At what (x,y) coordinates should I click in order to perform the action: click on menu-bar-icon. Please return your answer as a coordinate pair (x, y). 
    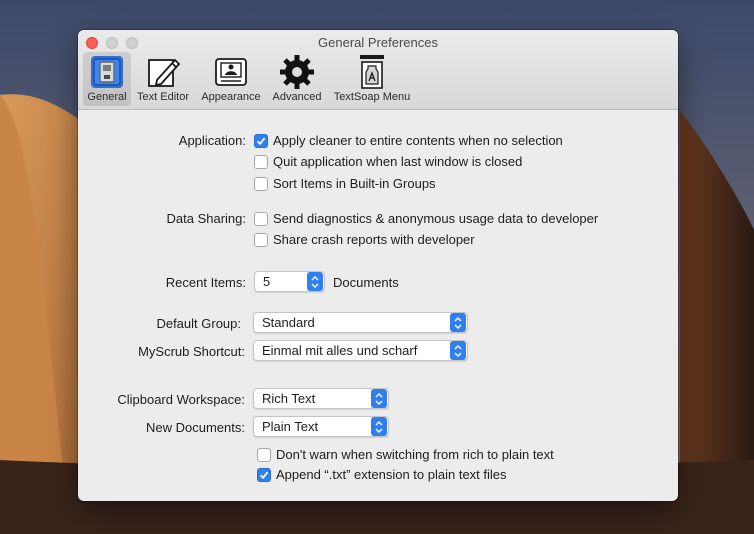
    Looking at the image, I should click on (372, 72).